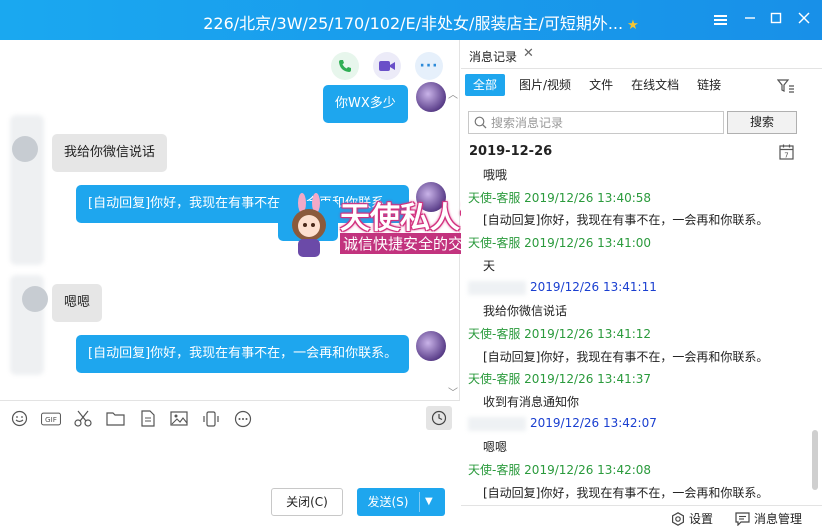 The image size is (822, 529). I want to click on close-button: 关闭(C), so click(307, 502).